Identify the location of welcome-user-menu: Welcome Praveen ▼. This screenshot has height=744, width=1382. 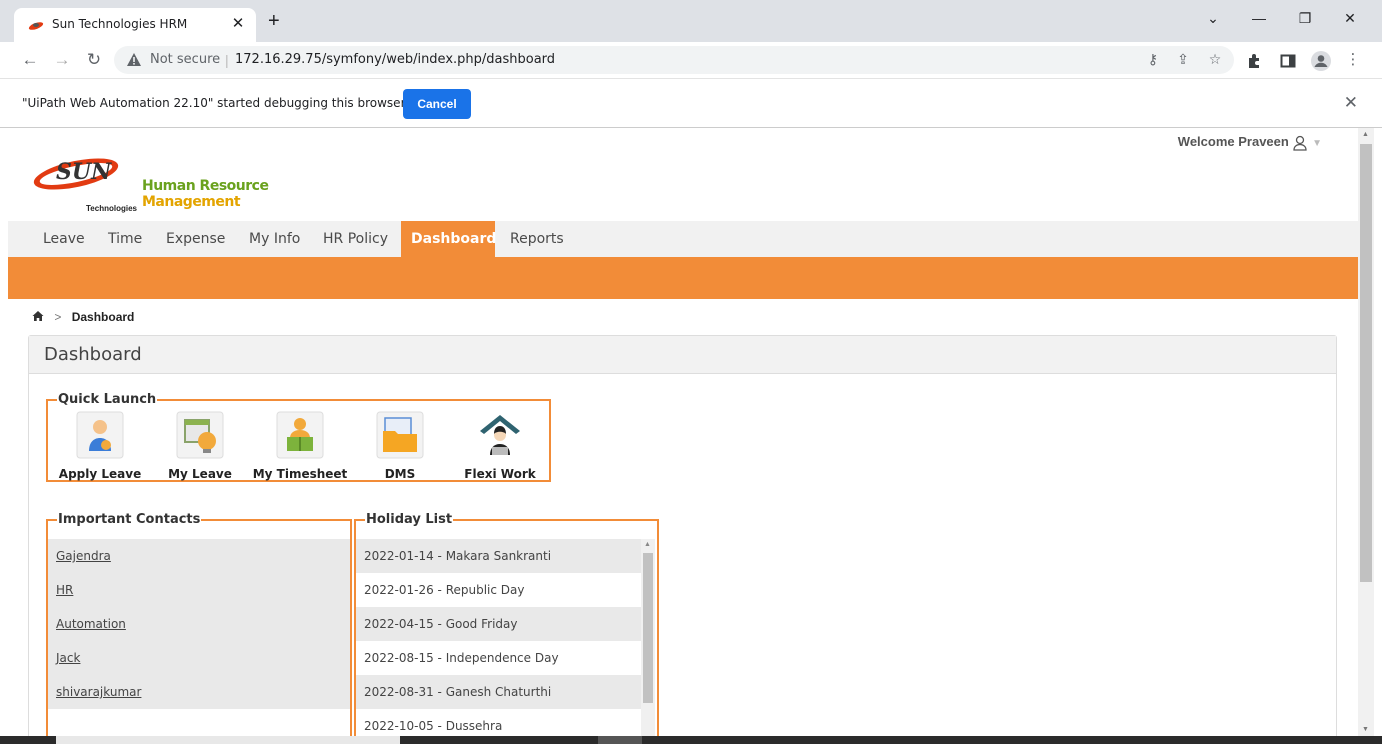
(1250, 142).